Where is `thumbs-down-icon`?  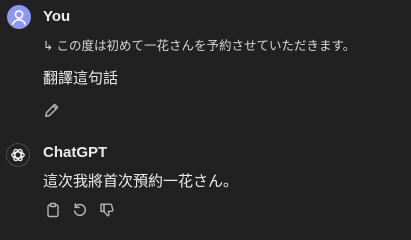 thumbs-down-icon is located at coordinates (107, 210).